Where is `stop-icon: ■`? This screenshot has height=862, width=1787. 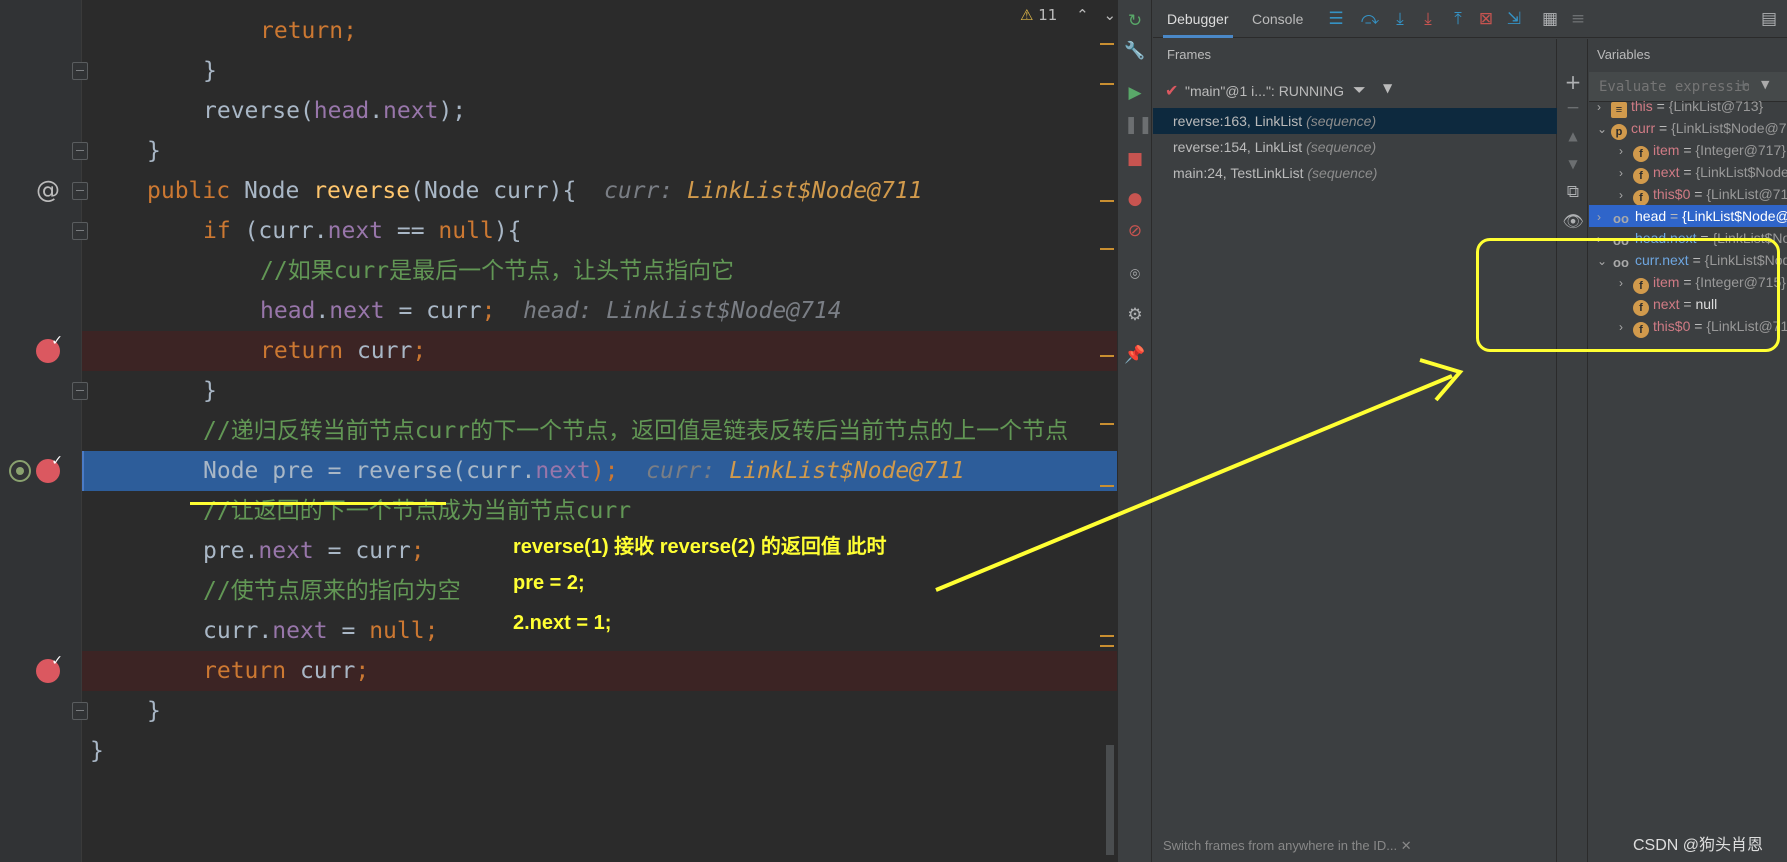 stop-icon: ■ is located at coordinates (1135, 159).